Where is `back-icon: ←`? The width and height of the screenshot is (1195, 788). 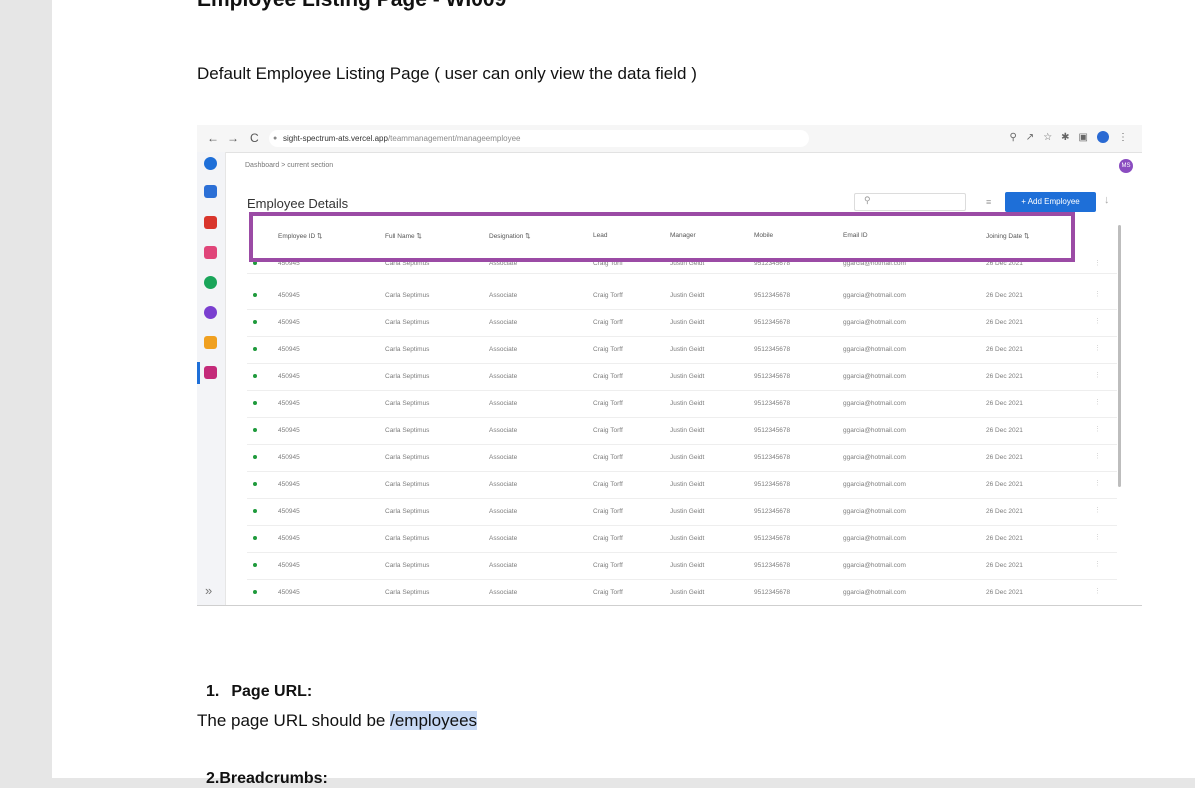
back-icon: ← is located at coordinates (213, 138).